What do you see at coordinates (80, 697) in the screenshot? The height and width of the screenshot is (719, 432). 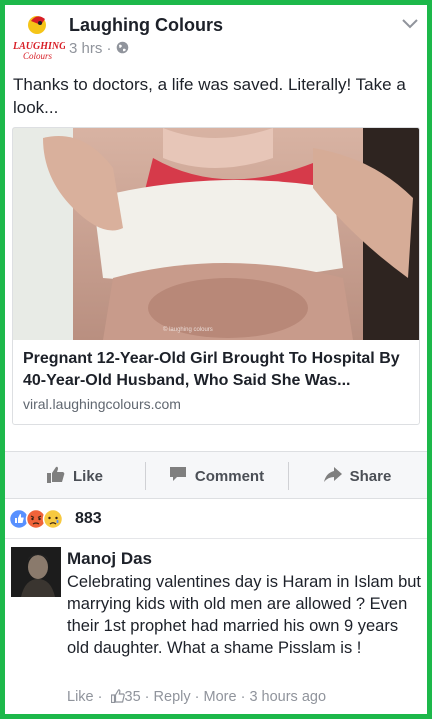 I see `comment-like-link: Like` at bounding box center [80, 697].